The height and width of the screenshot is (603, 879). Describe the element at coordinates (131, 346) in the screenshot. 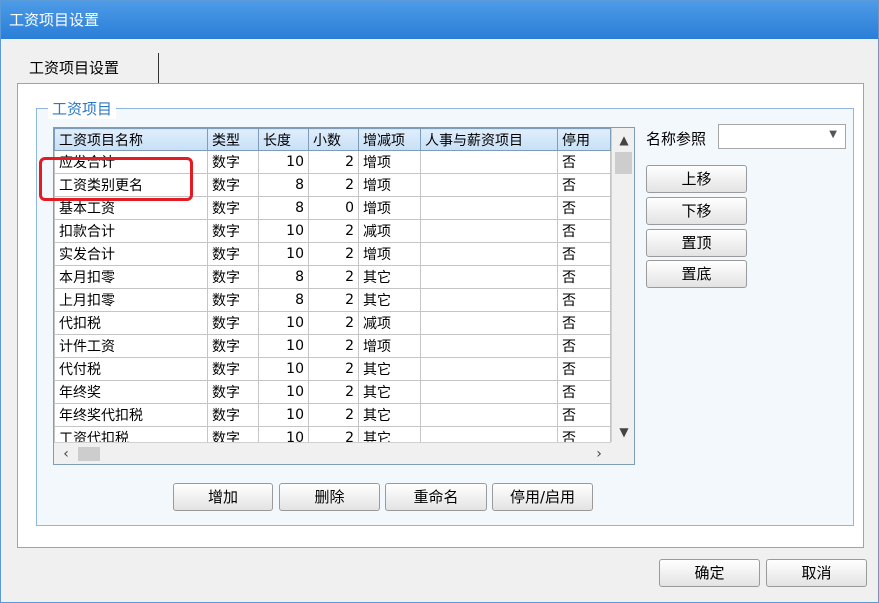

I see `cell-name: 计件工资` at that location.